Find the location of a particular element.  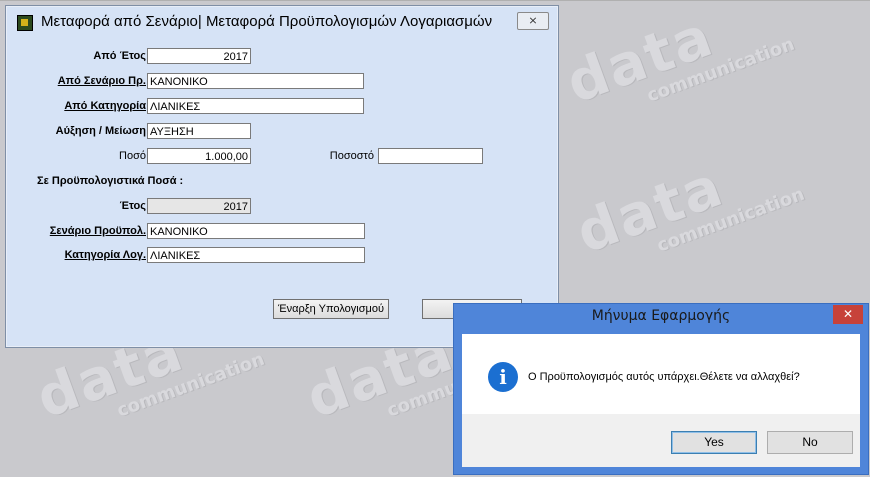

message-close-button: ✕ is located at coordinates (848, 314).